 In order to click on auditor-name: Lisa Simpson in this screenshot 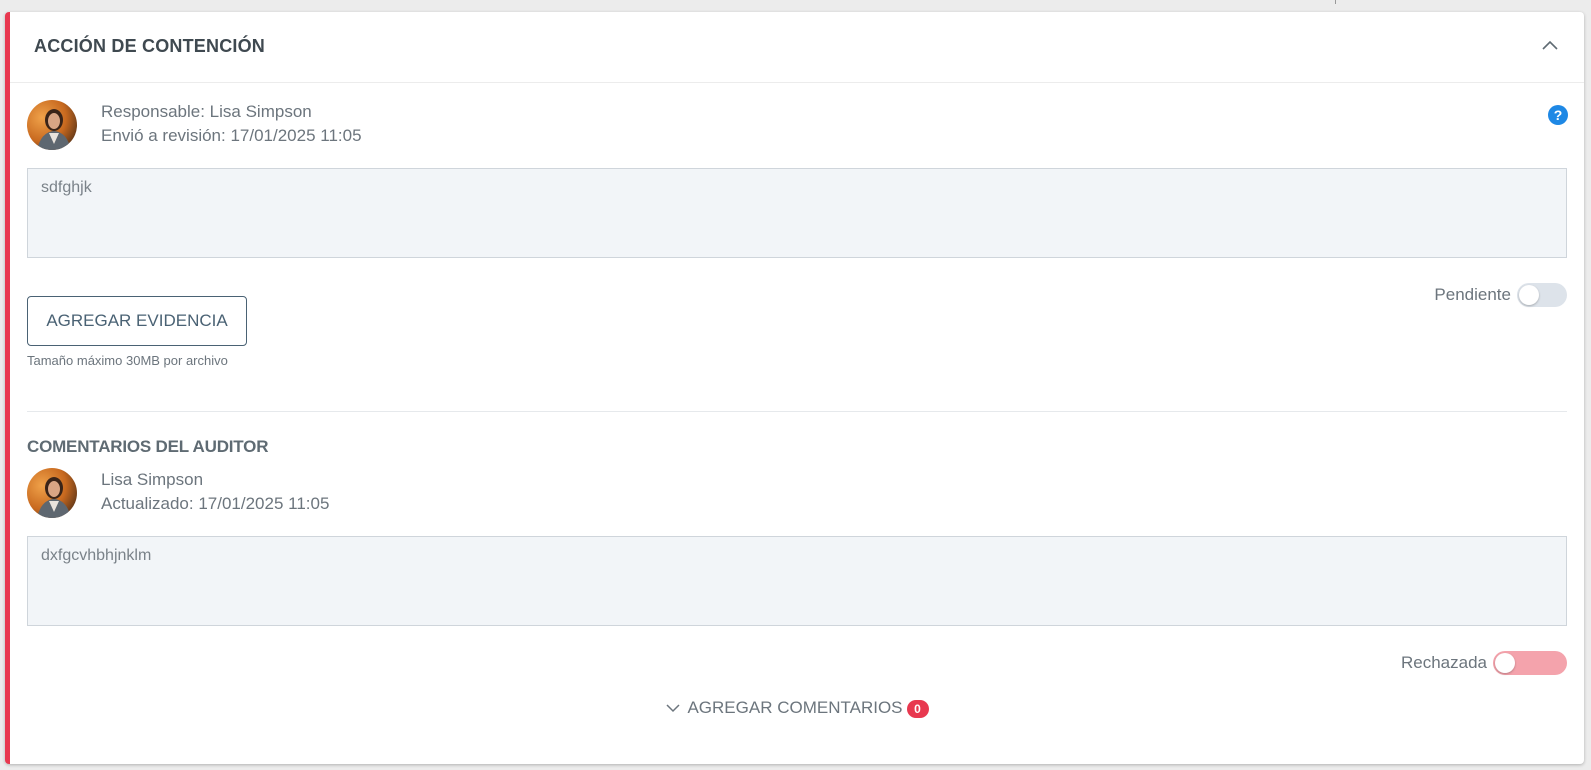, I will do `click(152, 479)`.